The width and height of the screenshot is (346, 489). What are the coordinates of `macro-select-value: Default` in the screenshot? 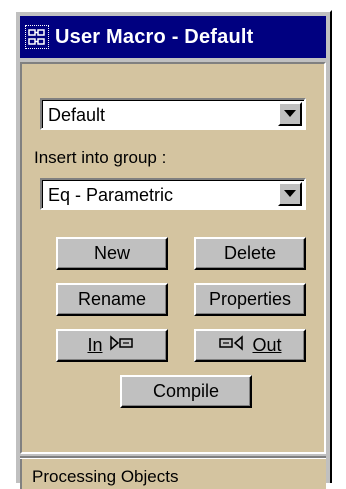 It's located at (77, 115).